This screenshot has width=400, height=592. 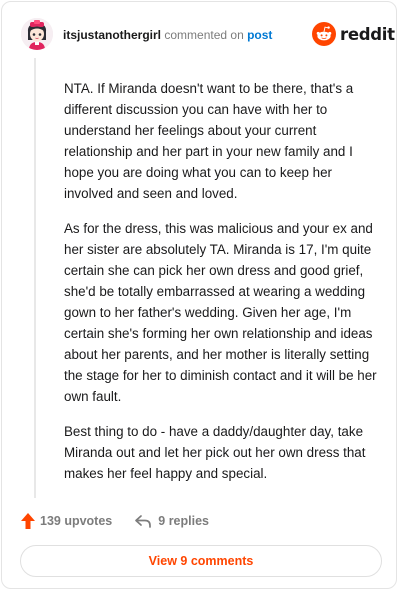 I want to click on reply-arrow-icon, so click(x=143, y=521).